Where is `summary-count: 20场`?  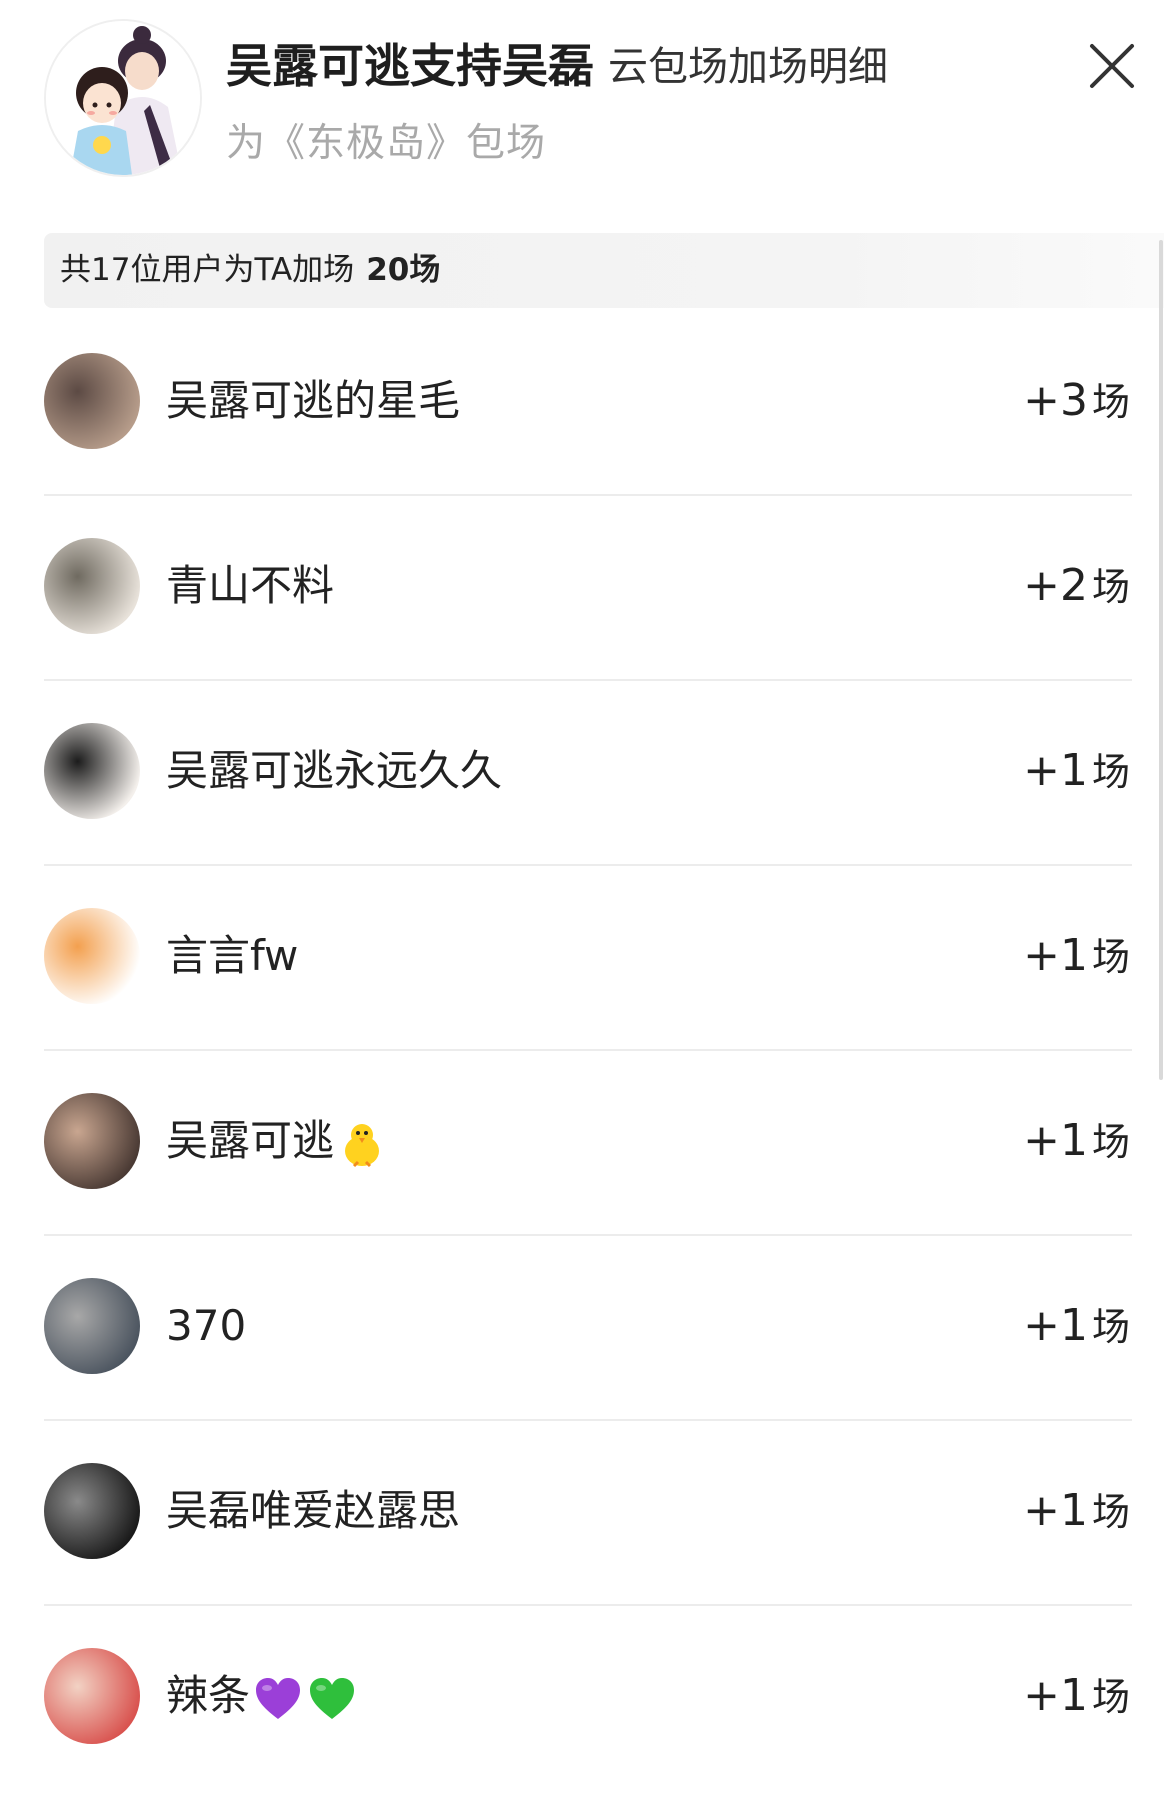 summary-count: 20场 is located at coordinates (403, 270).